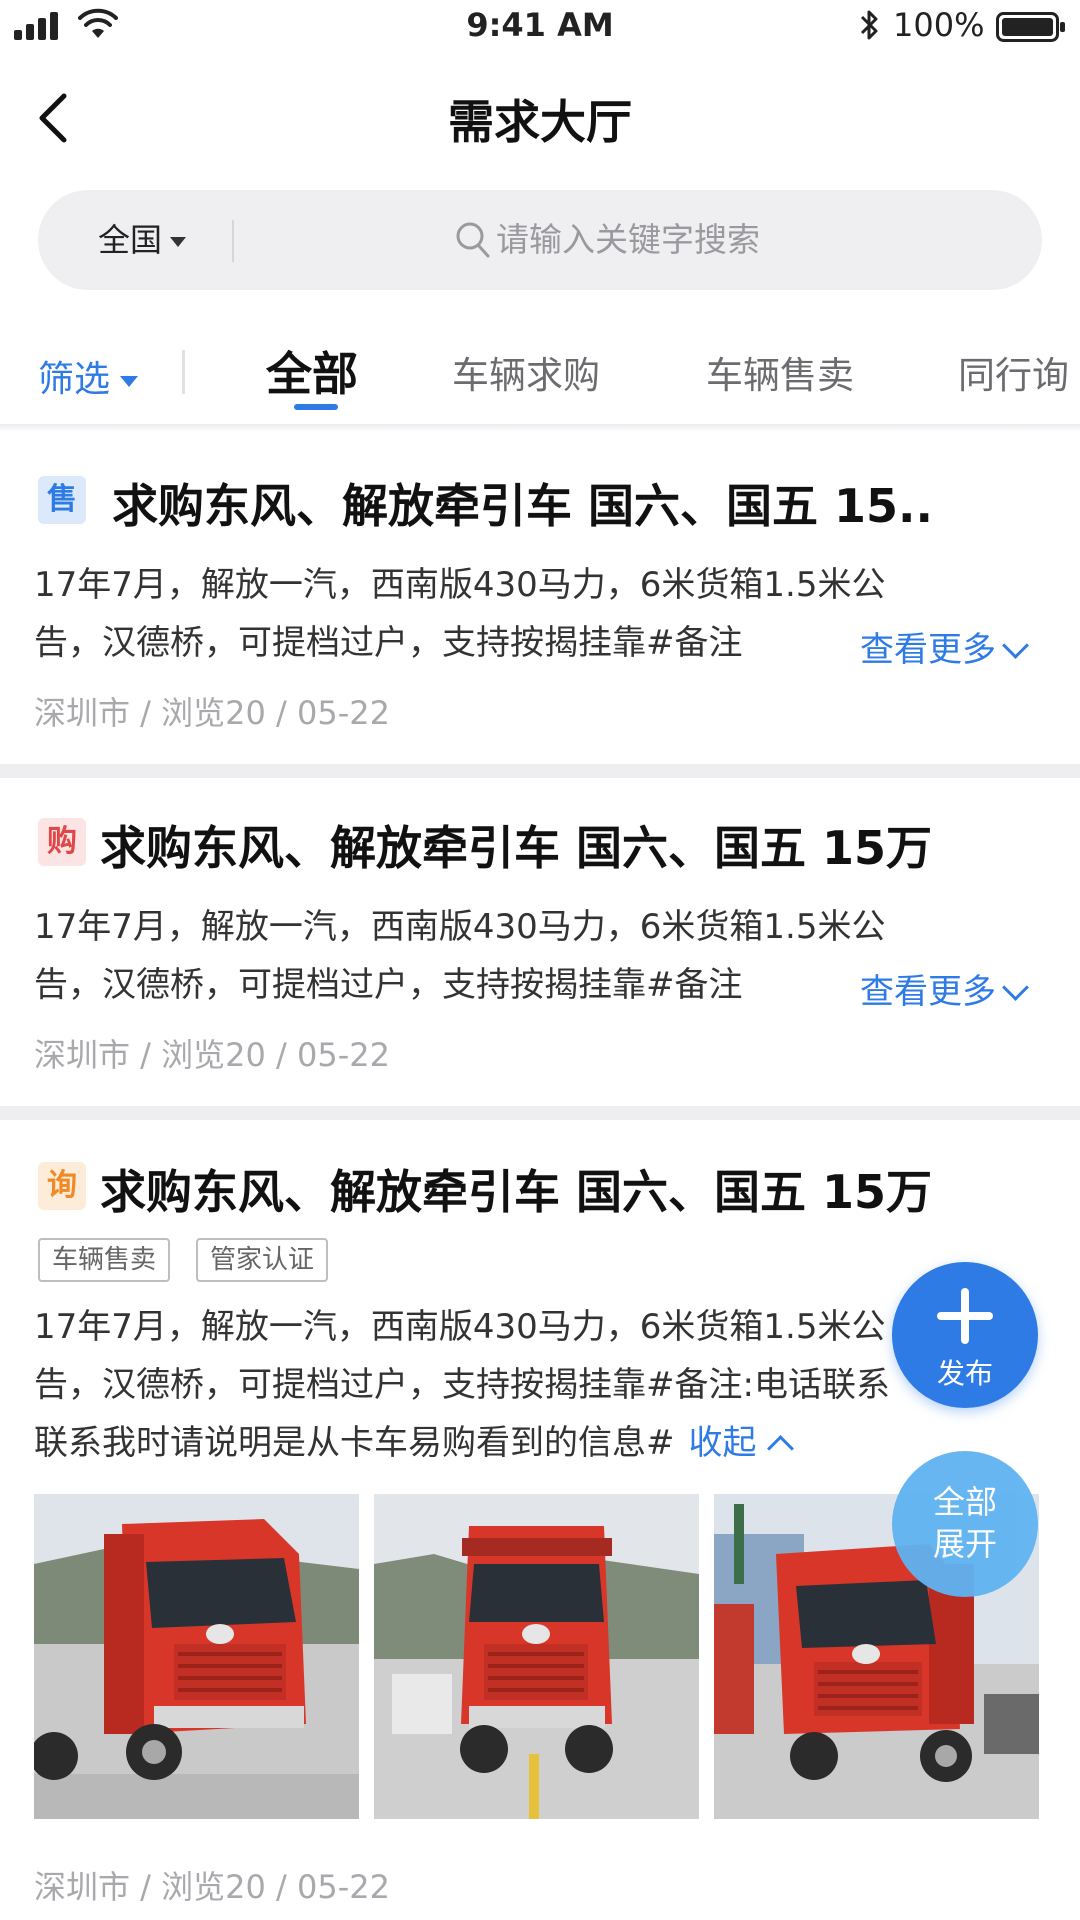  Describe the element at coordinates (183, 372) in the screenshot. I see `tabs-divider` at that location.